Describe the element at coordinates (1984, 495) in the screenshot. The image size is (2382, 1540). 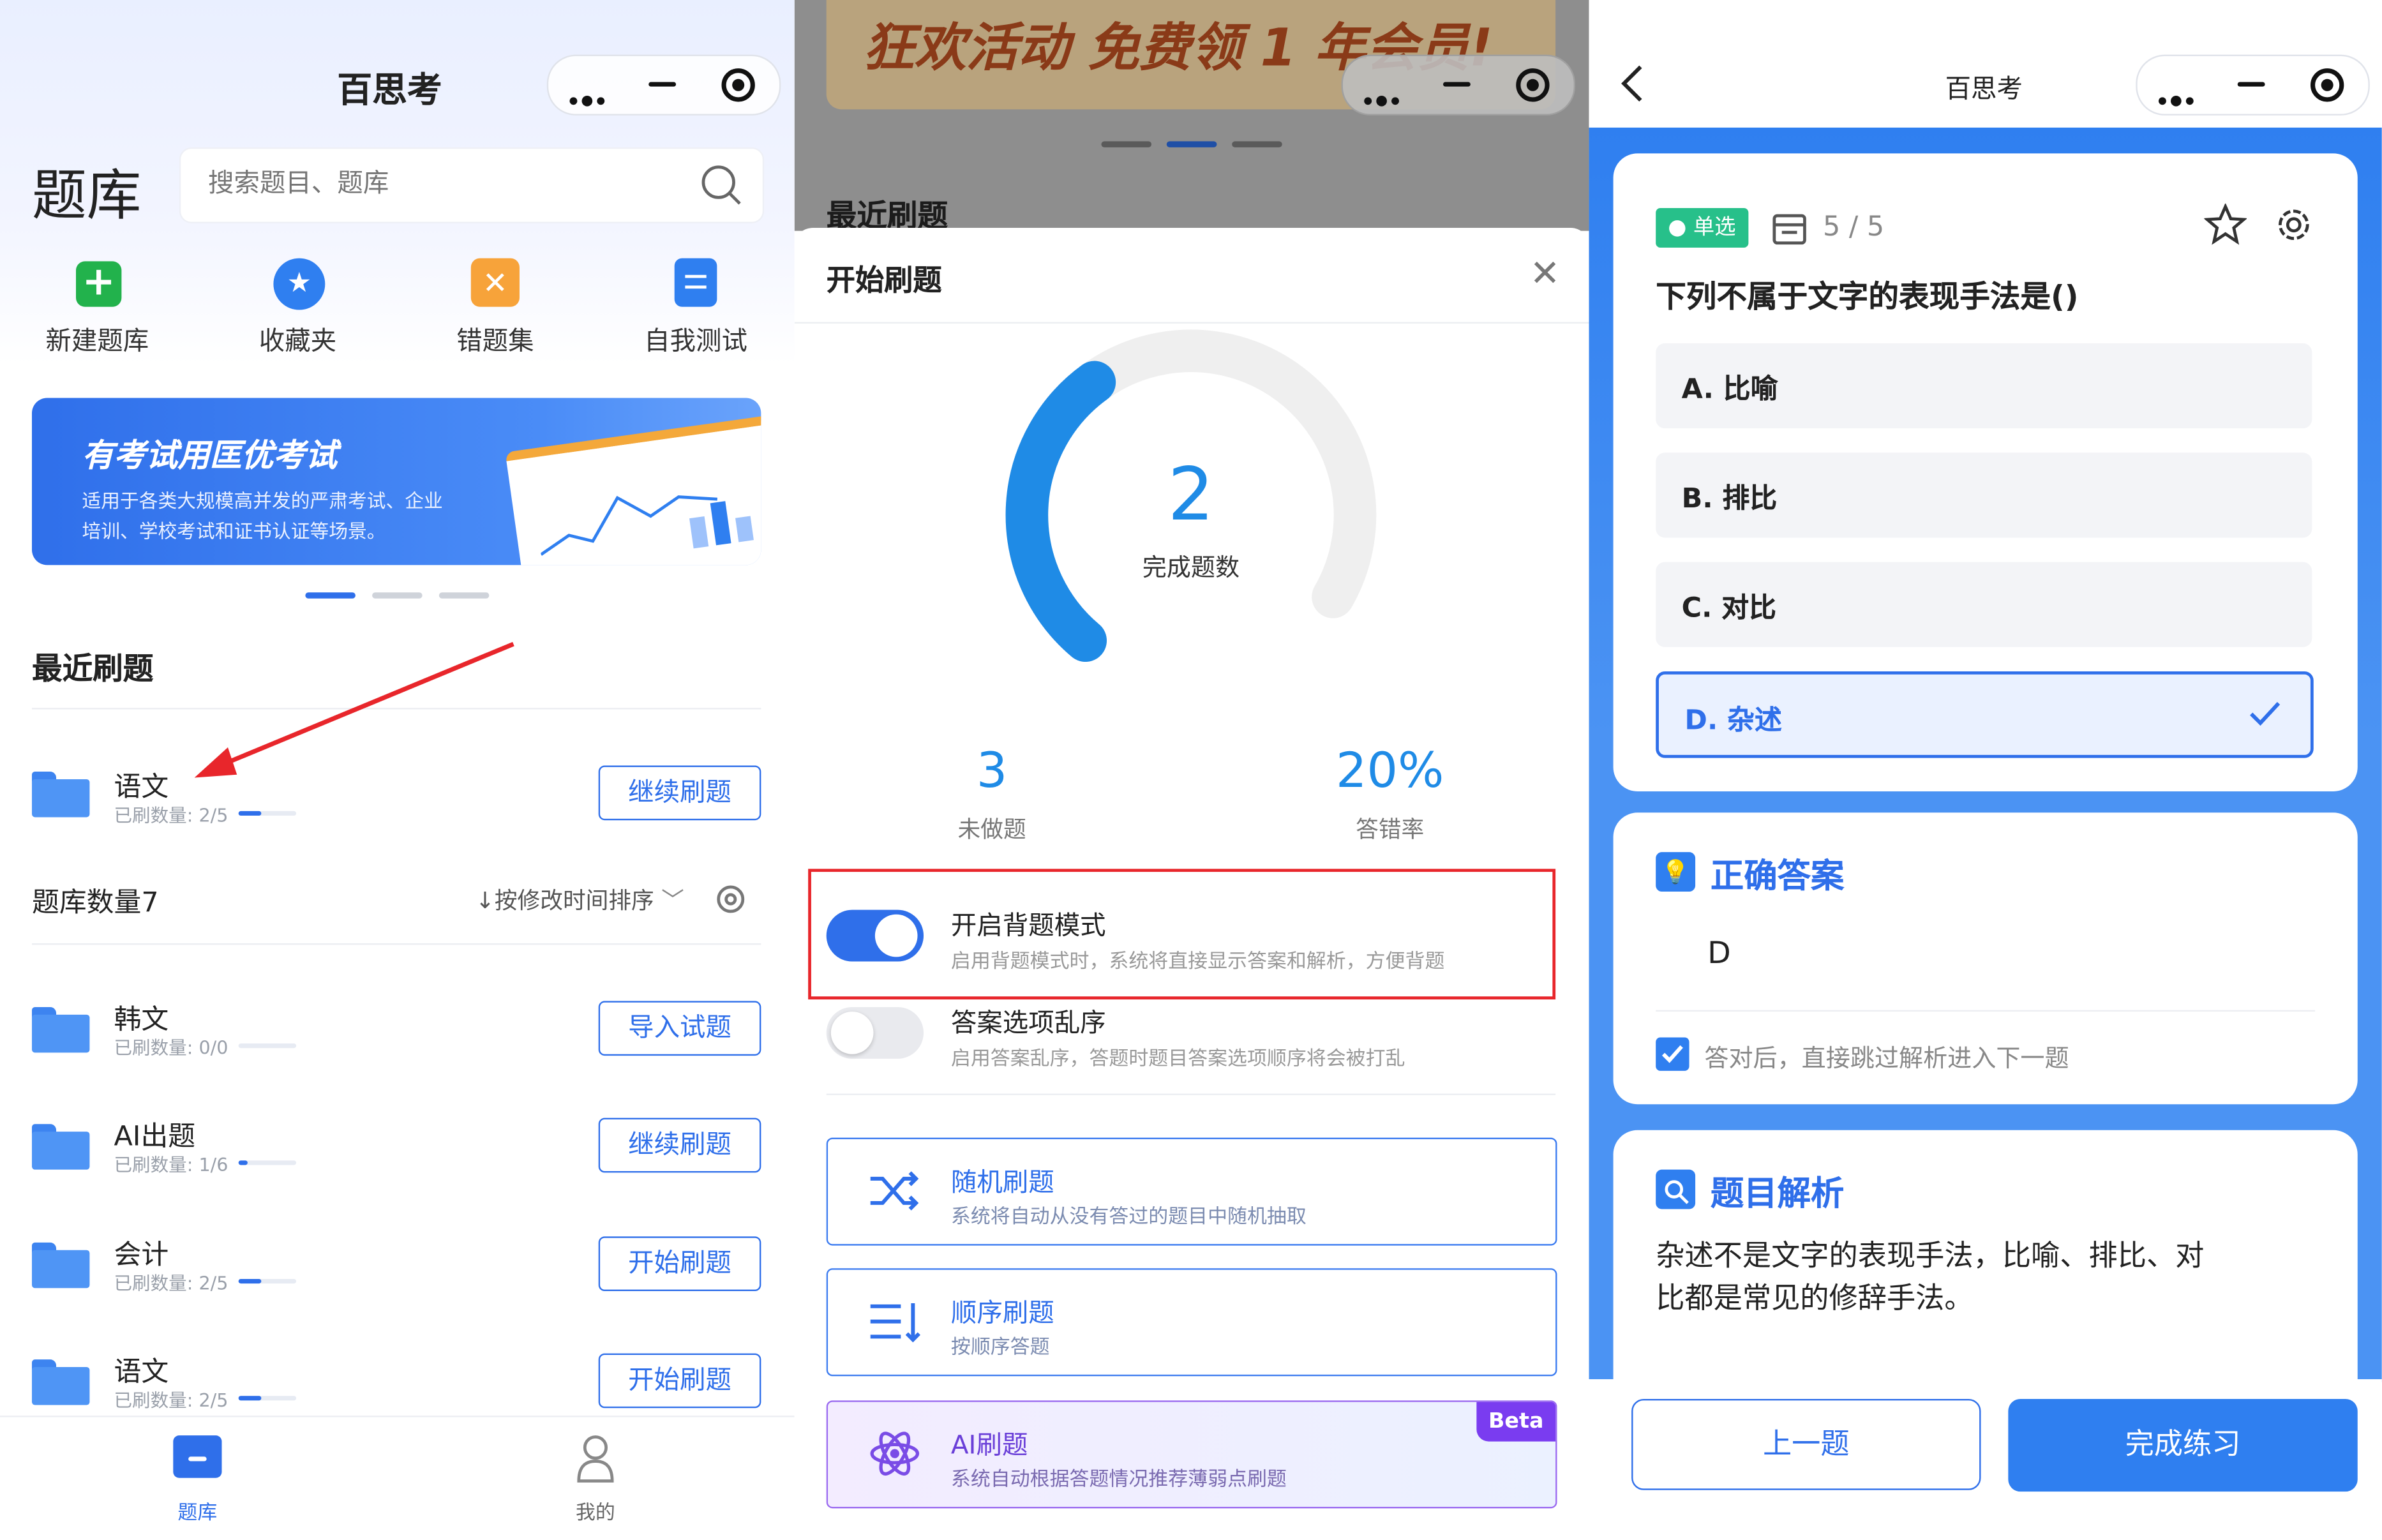
I see `option-b: B. 排比` at that location.